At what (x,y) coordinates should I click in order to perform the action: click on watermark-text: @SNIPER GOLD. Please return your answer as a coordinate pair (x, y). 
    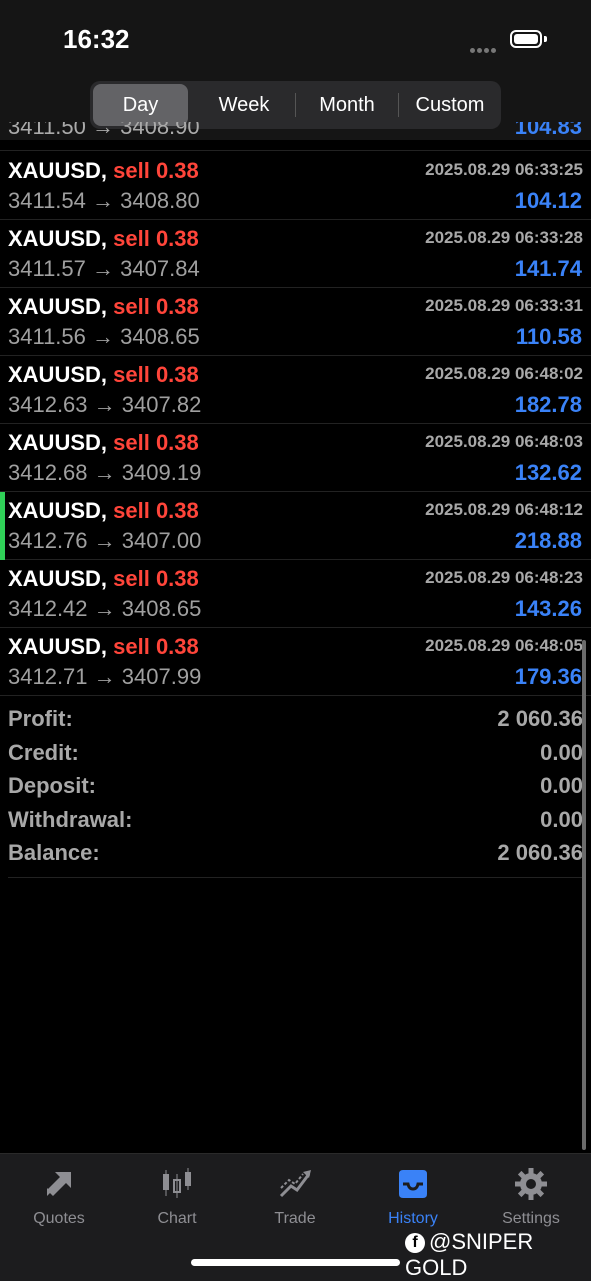
    Looking at the image, I should click on (469, 1254).